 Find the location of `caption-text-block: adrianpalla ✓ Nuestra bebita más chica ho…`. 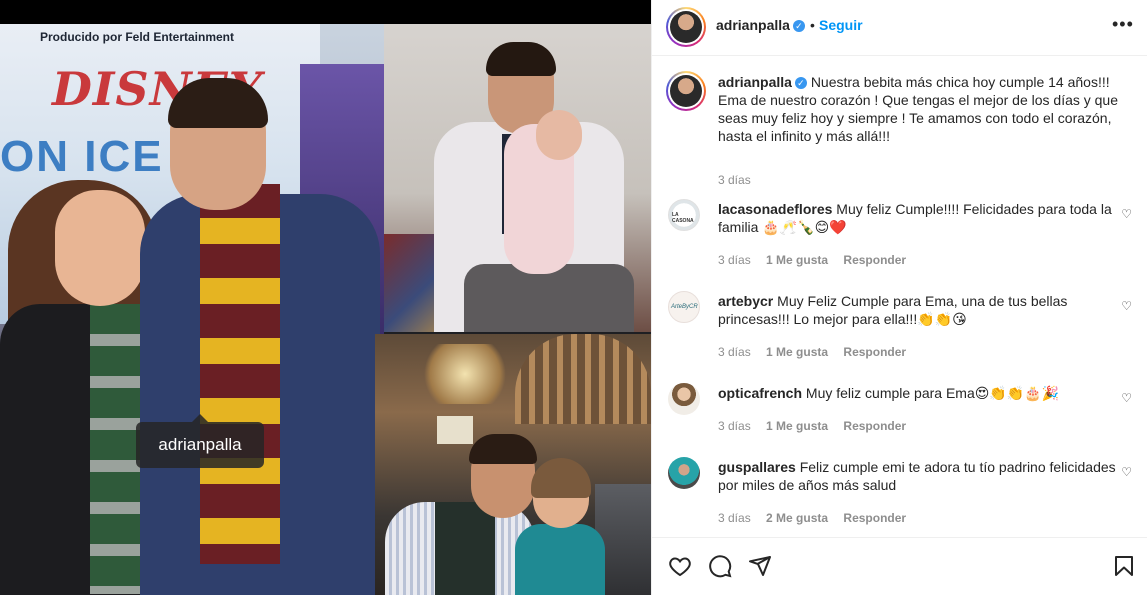

caption-text-block: adrianpalla ✓ Nuestra bebita más chica ho… is located at coordinates (918, 109).